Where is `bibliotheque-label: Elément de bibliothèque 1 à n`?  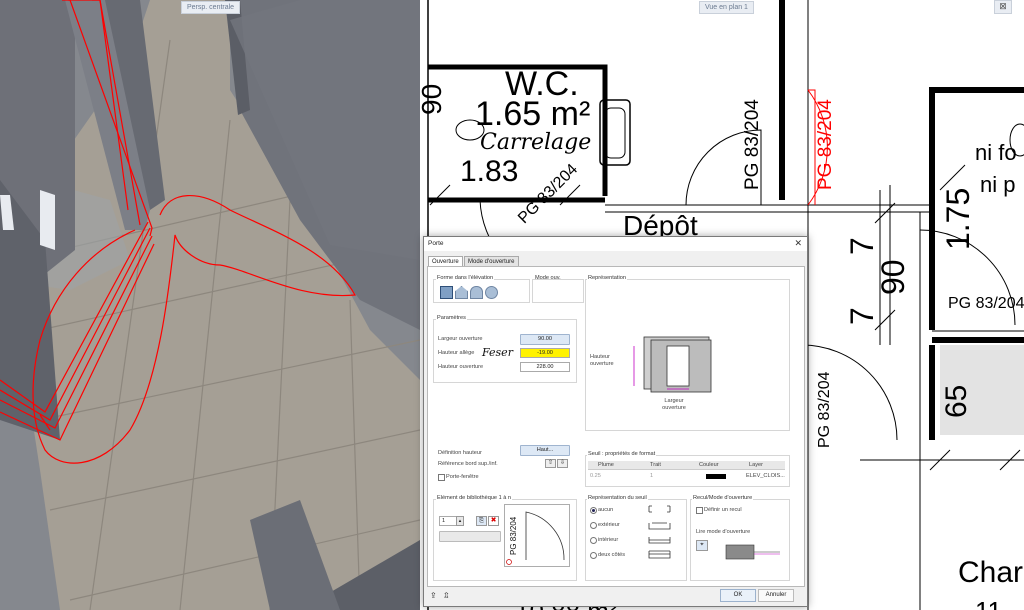 bibliotheque-label: Elément de bibliothèque 1 à n is located at coordinates (474, 498).